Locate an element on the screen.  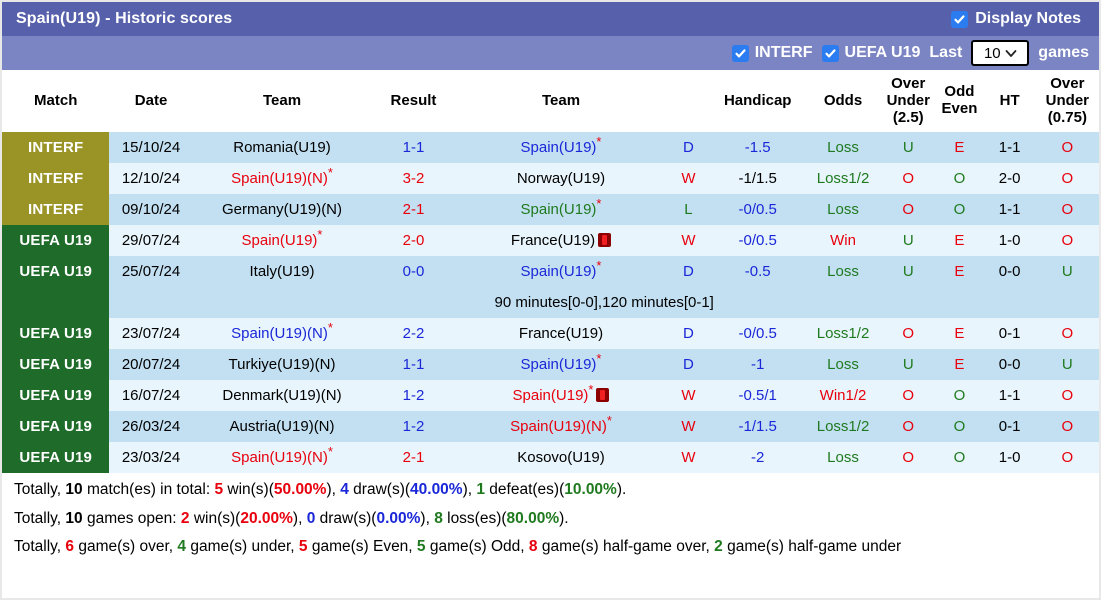
home-team: Germany(U19)(N) is located at coordinates (282, 210).